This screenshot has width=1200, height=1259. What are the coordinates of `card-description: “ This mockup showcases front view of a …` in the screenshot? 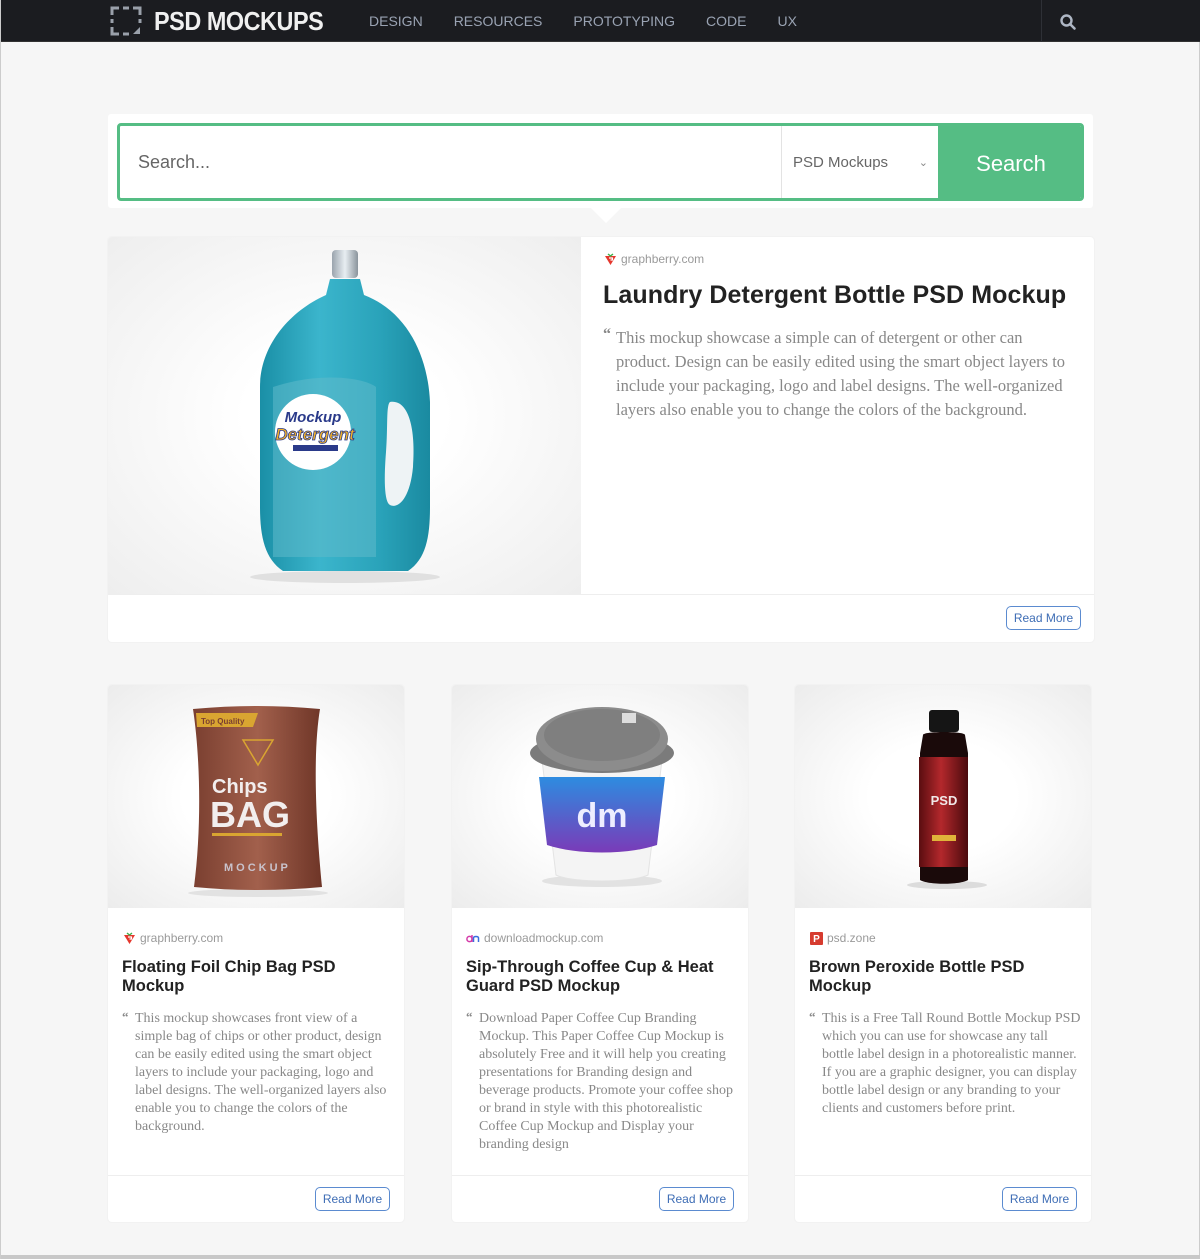 It's located at (258, 1072).